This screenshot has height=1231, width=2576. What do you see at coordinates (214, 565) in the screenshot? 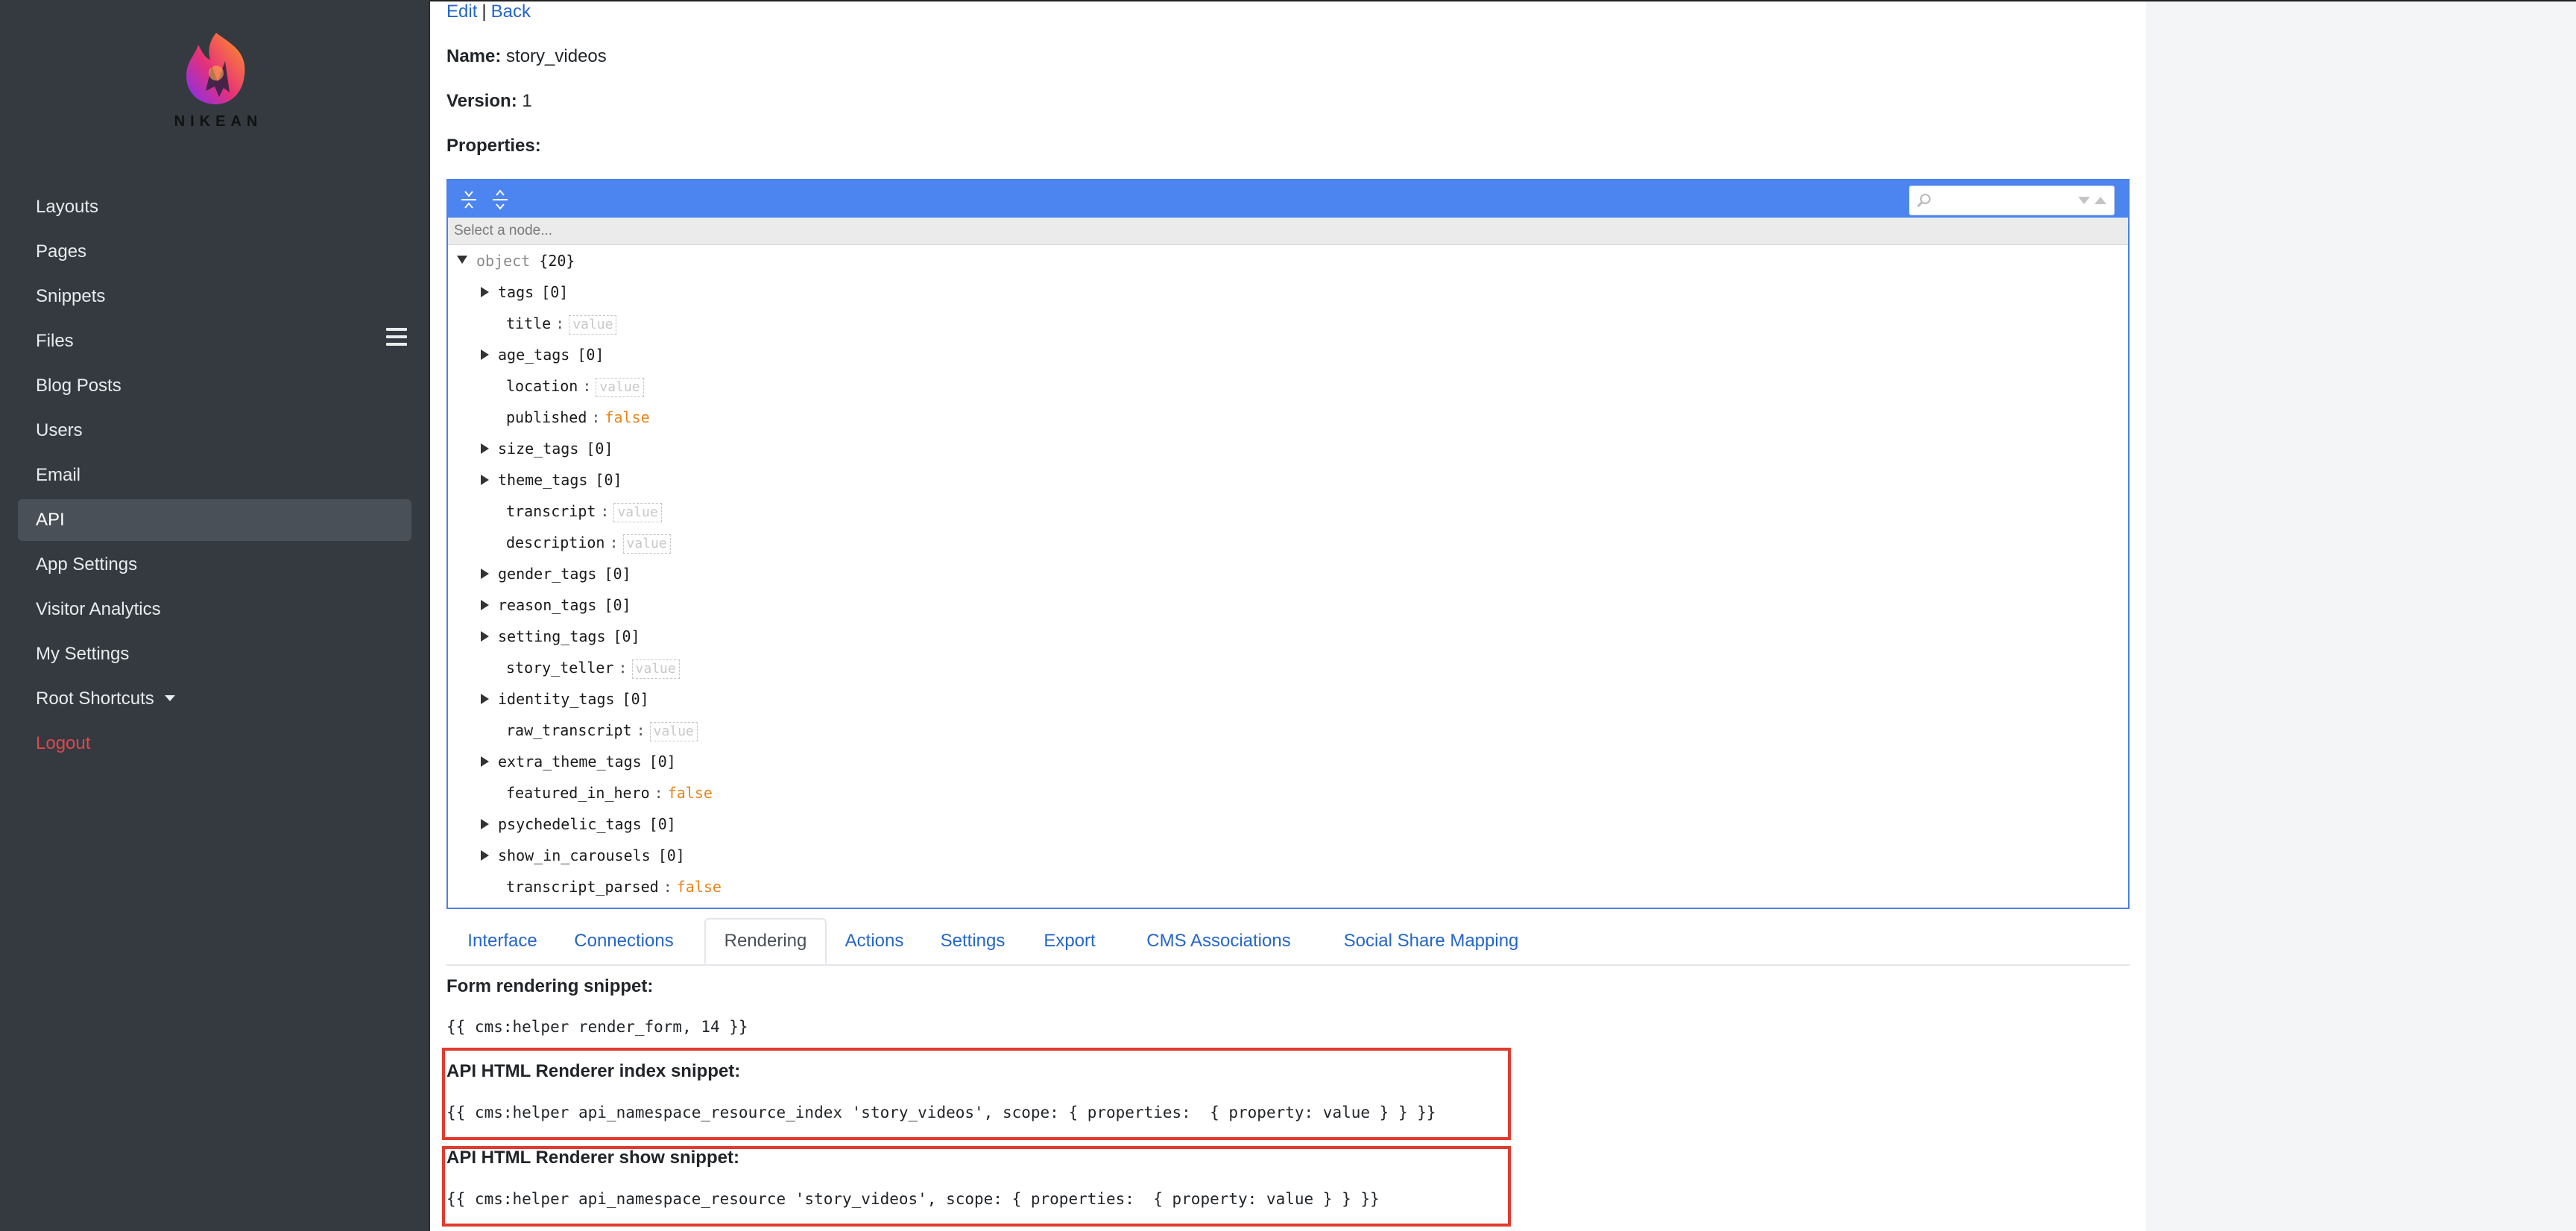
I see `sidebar-item-app-settings: App Settings` at bounding box center [214, 565].